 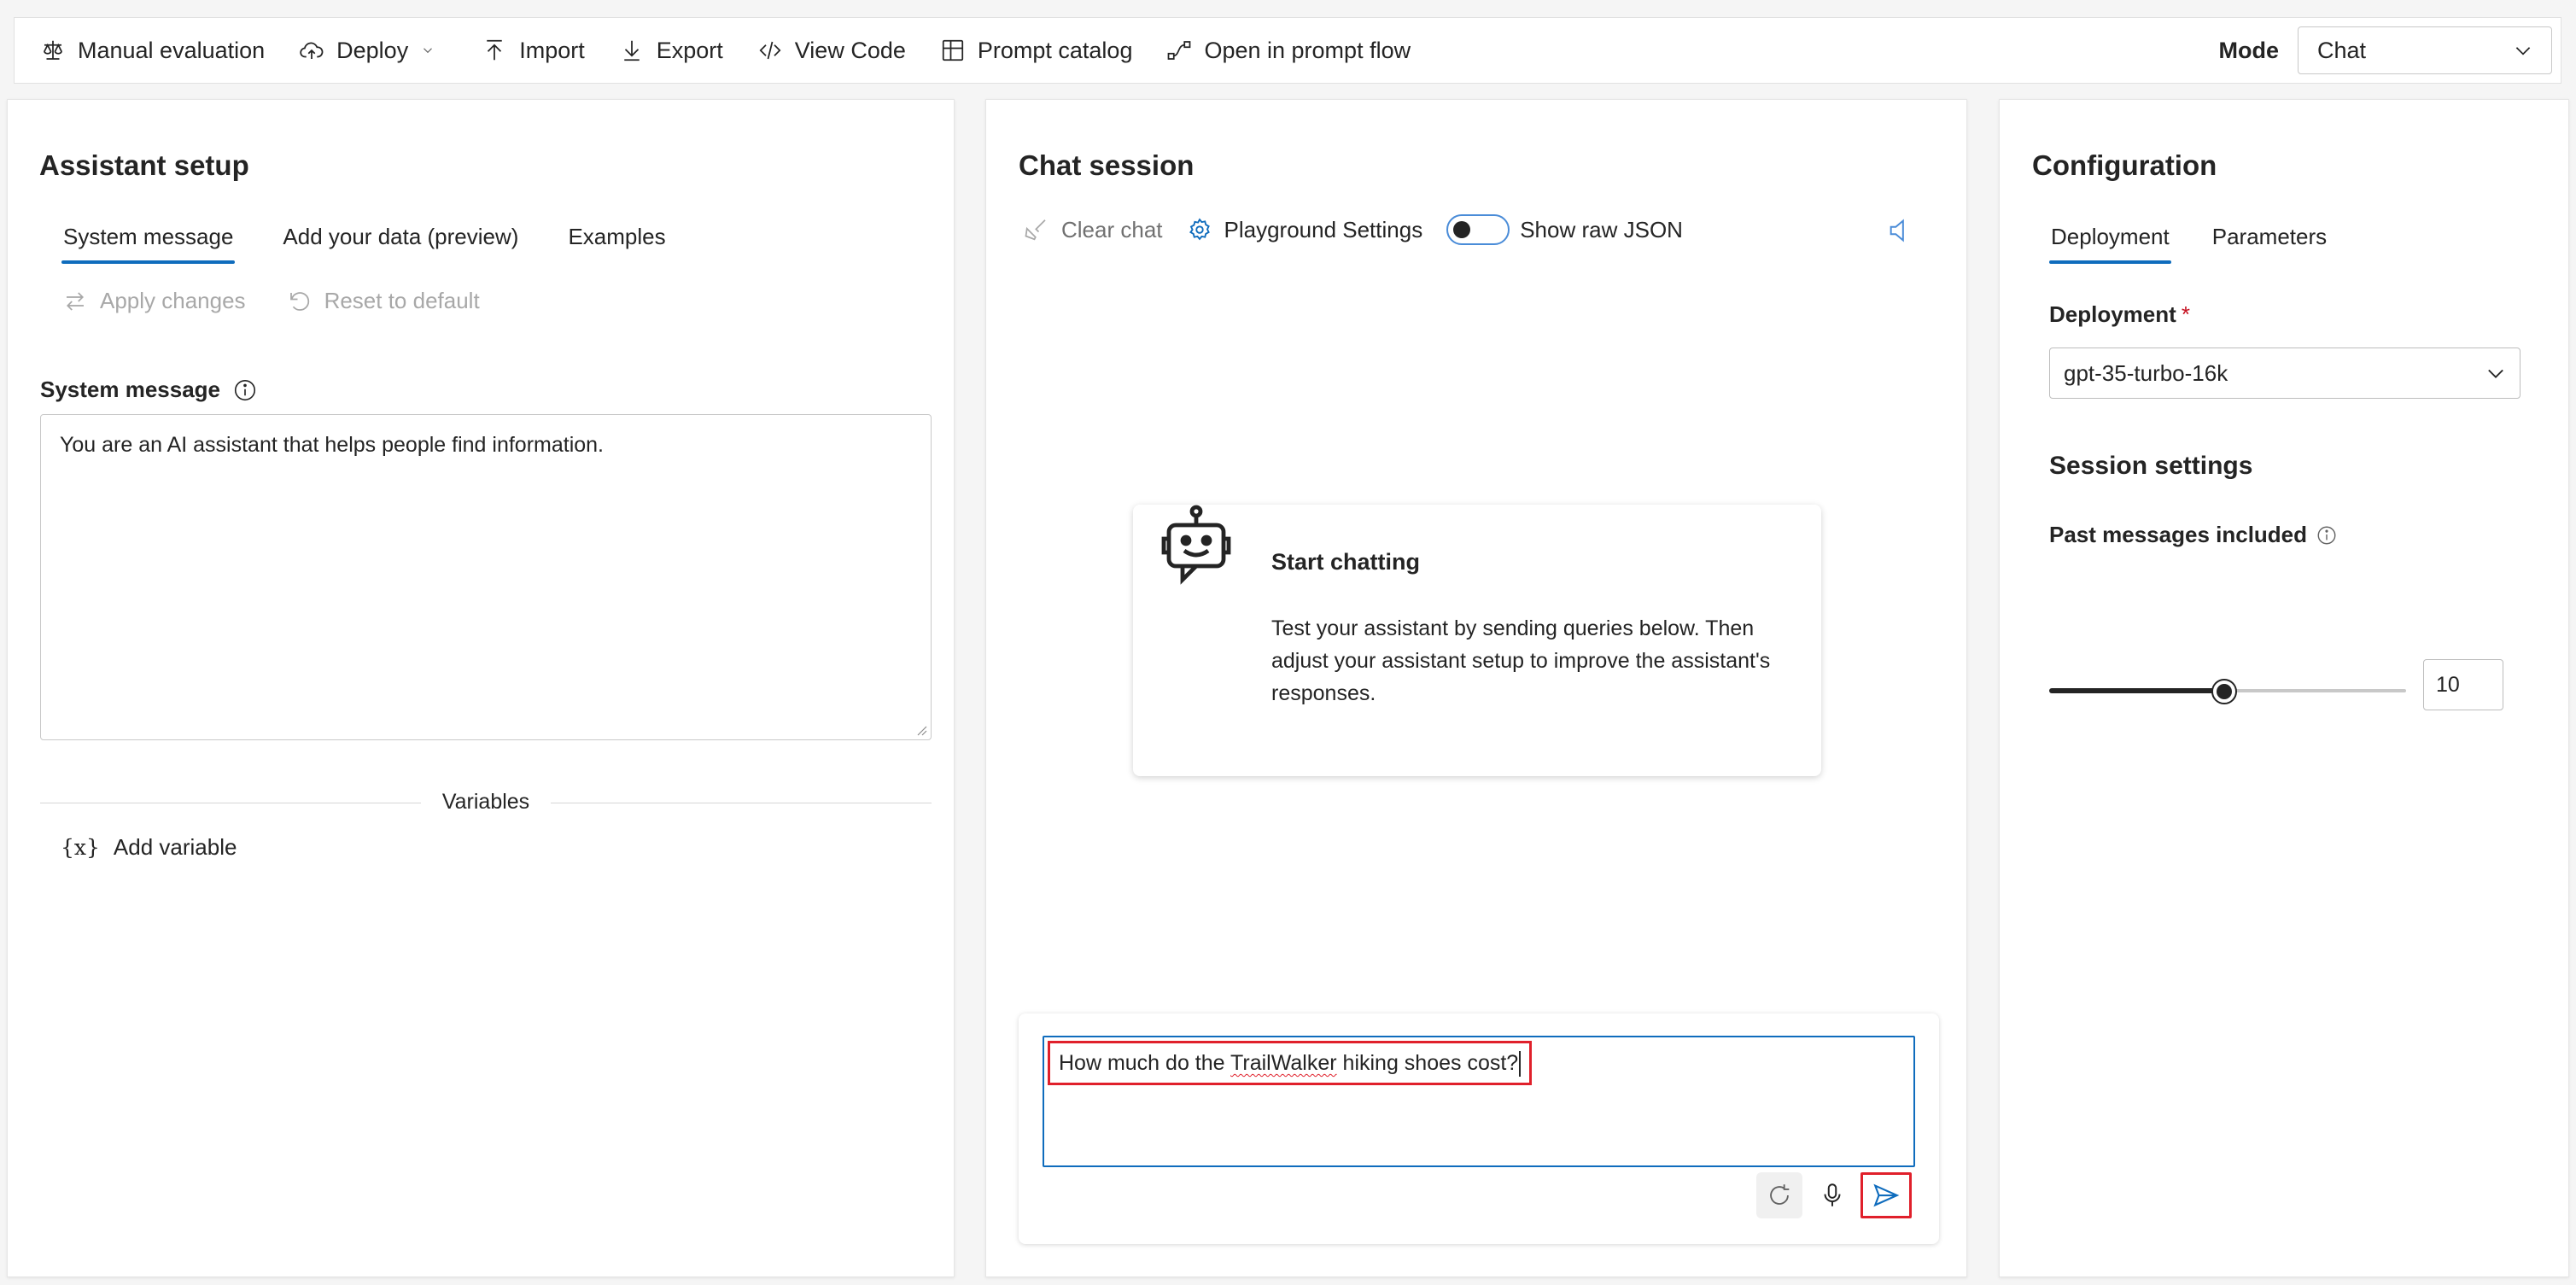 I want to click on import-button: Import, so click(x=533, y=51).